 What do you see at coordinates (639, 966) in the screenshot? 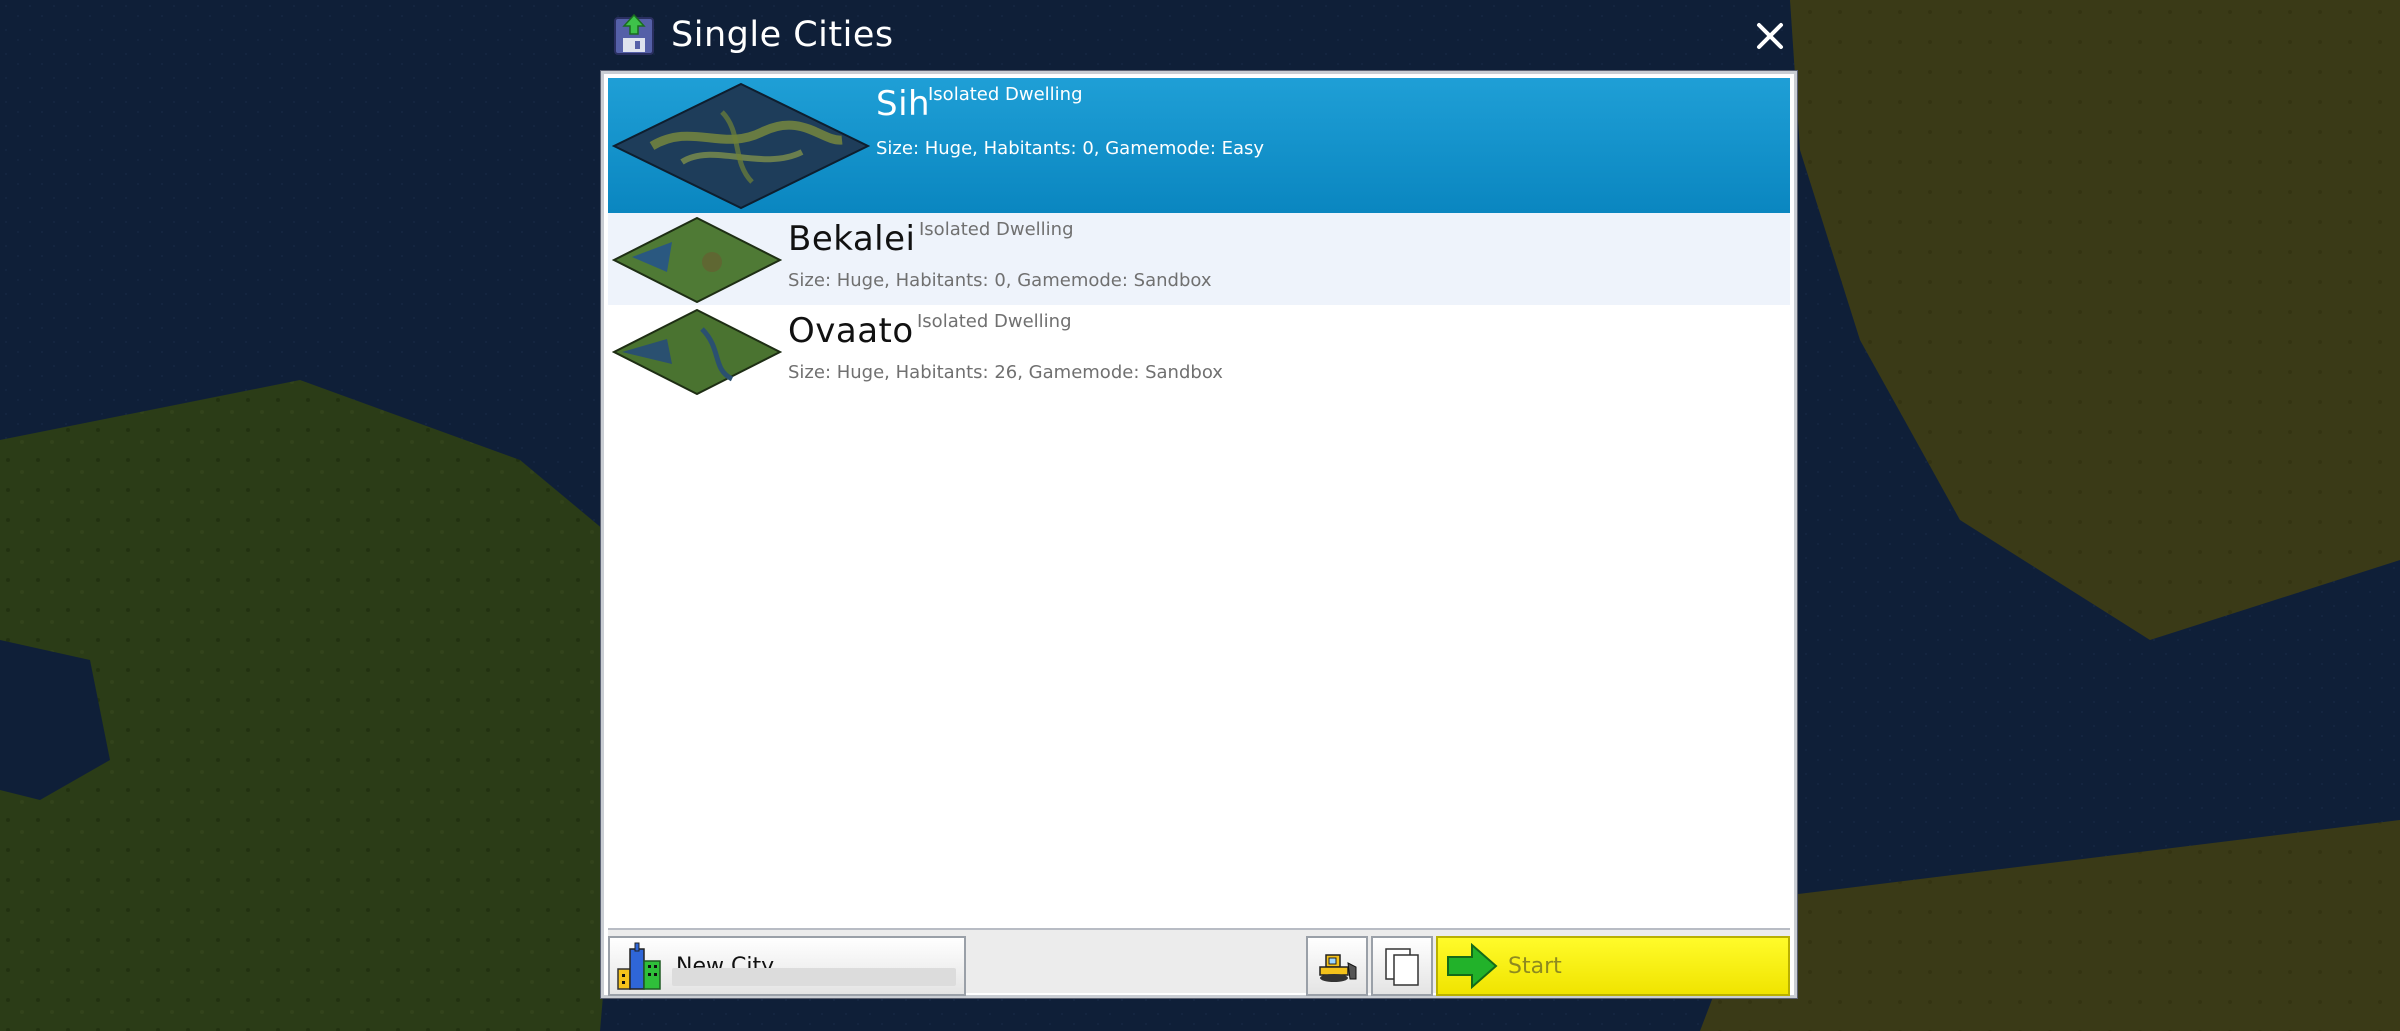
I see `city-buildings-icon` at bounding box center [639, 966].